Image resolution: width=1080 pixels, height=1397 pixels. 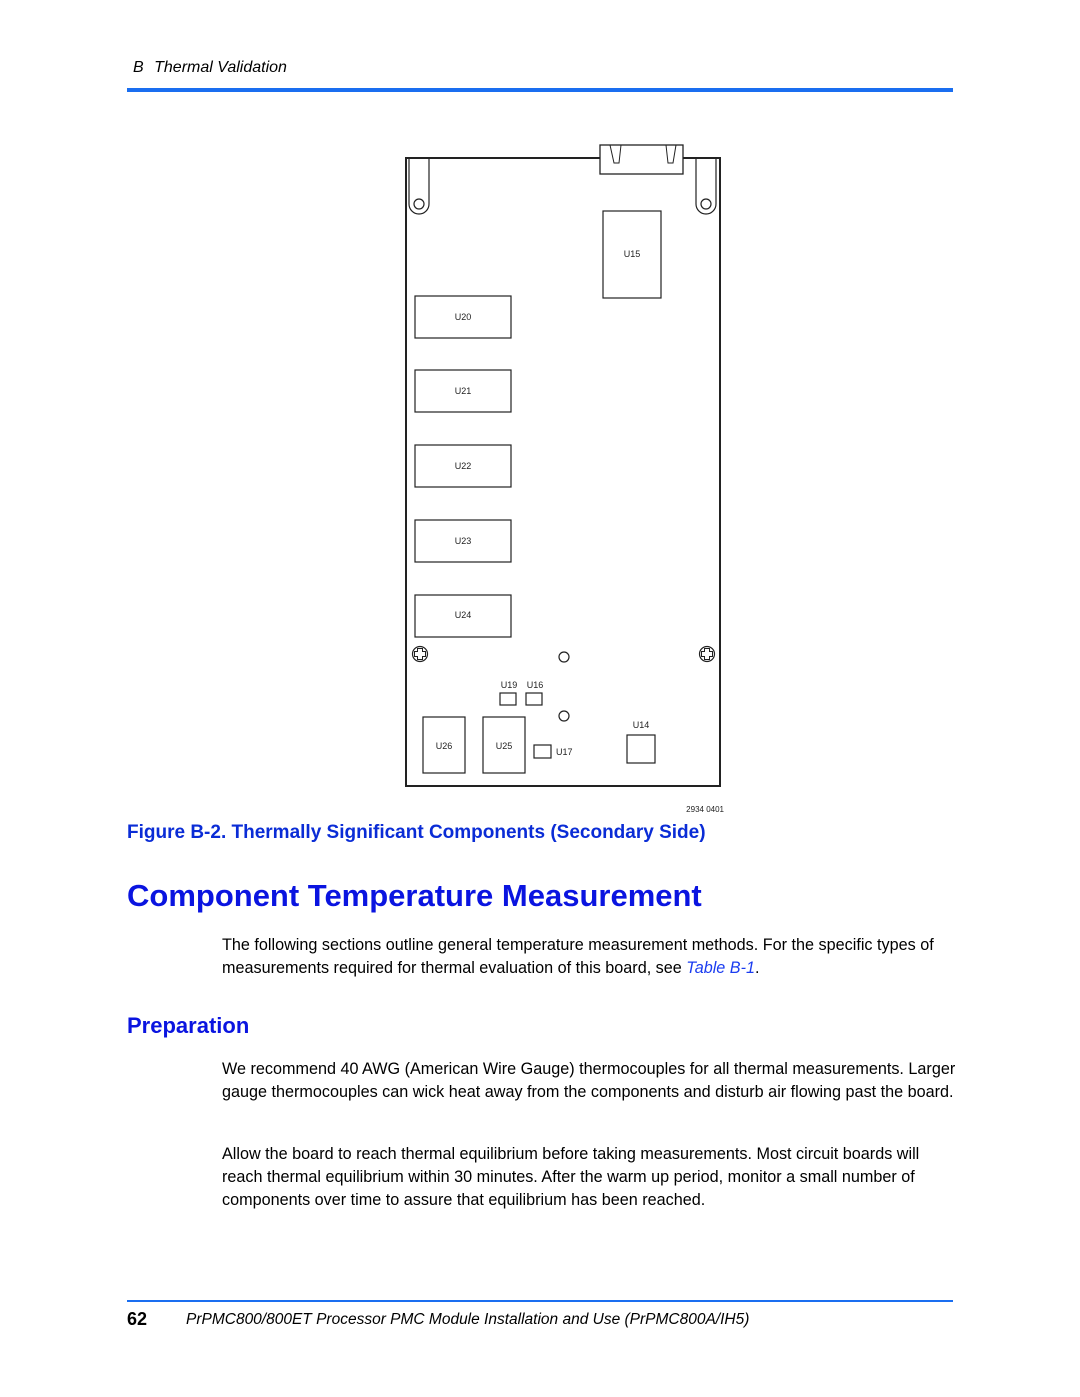 I want to click on section-heading: Component Temperature Measurement, so click(x=414, y=895).